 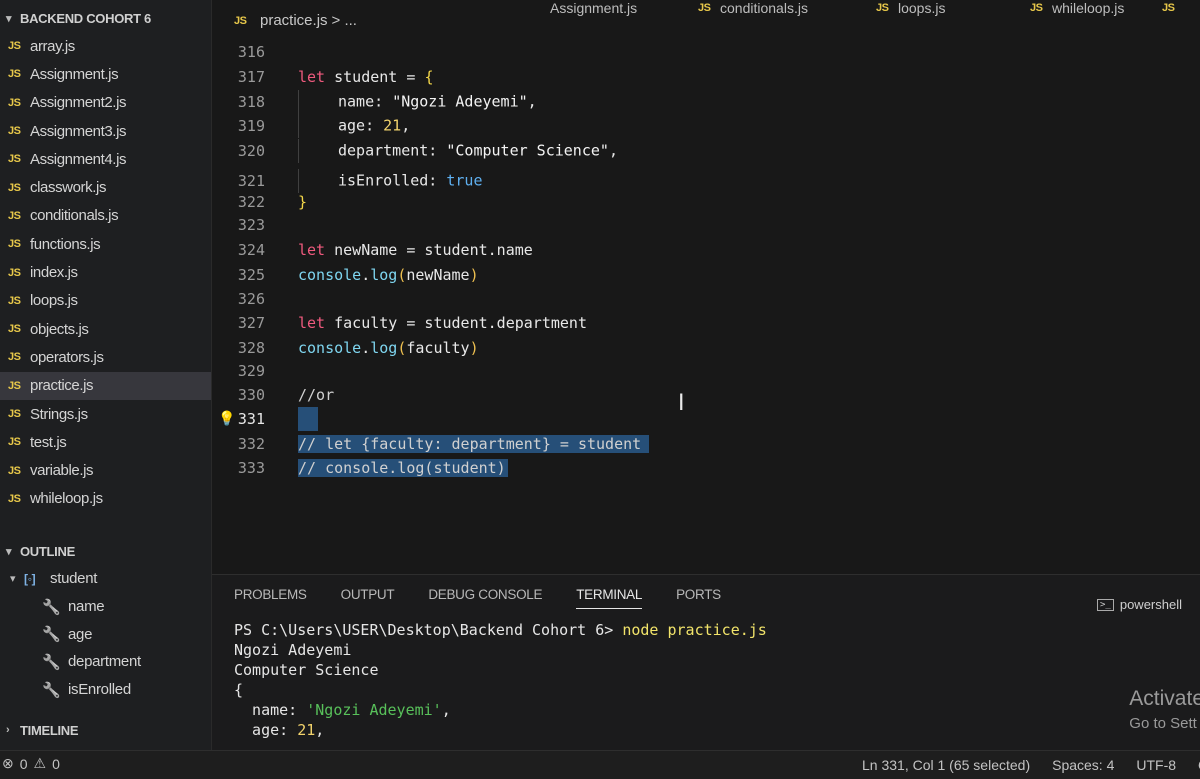 What do you see at coordinates (1150, 604) in the screenshot?
I see `shell-name: powershell` at bounding box center [1150, 604].